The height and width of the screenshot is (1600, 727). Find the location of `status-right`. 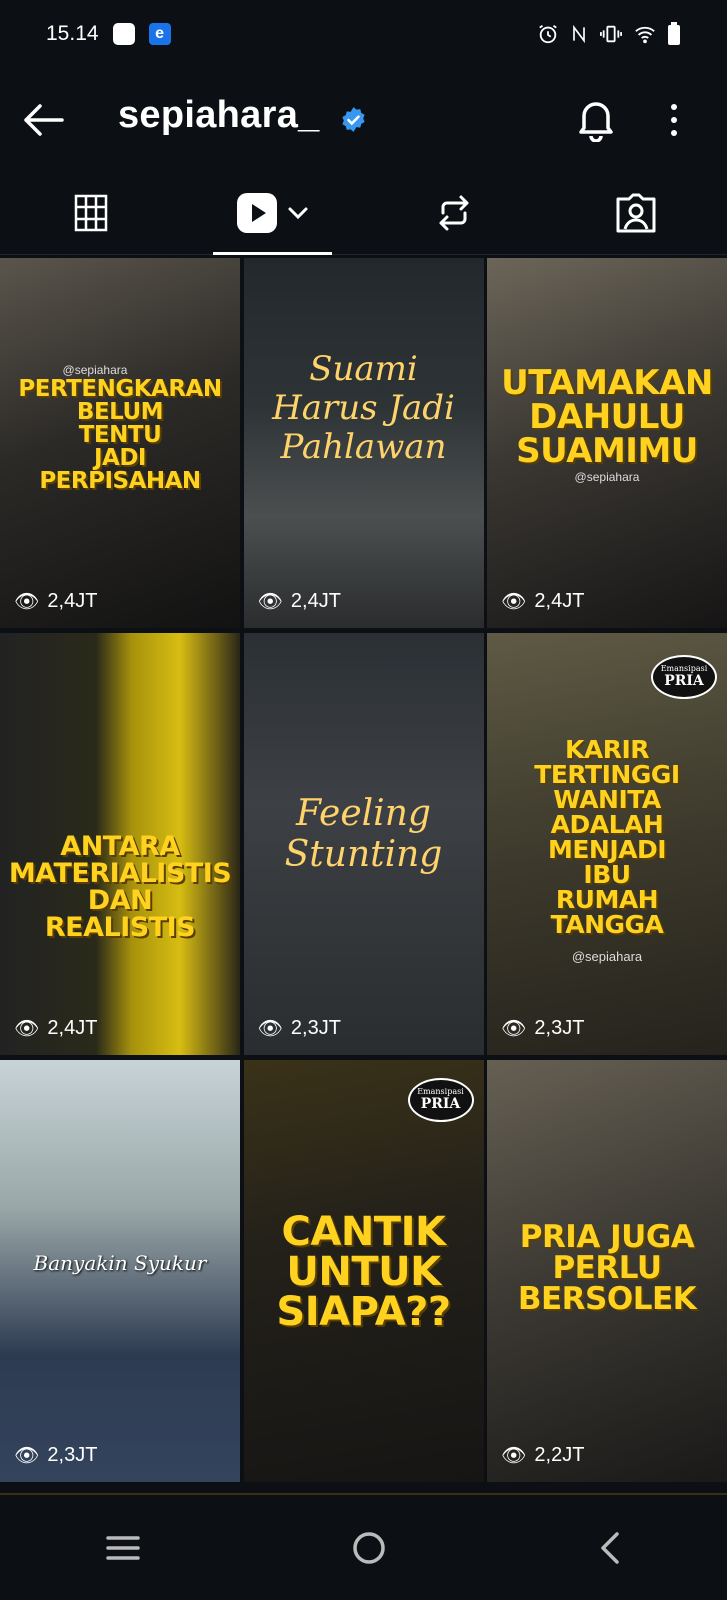

status-right is located at coordinates (609, 34).